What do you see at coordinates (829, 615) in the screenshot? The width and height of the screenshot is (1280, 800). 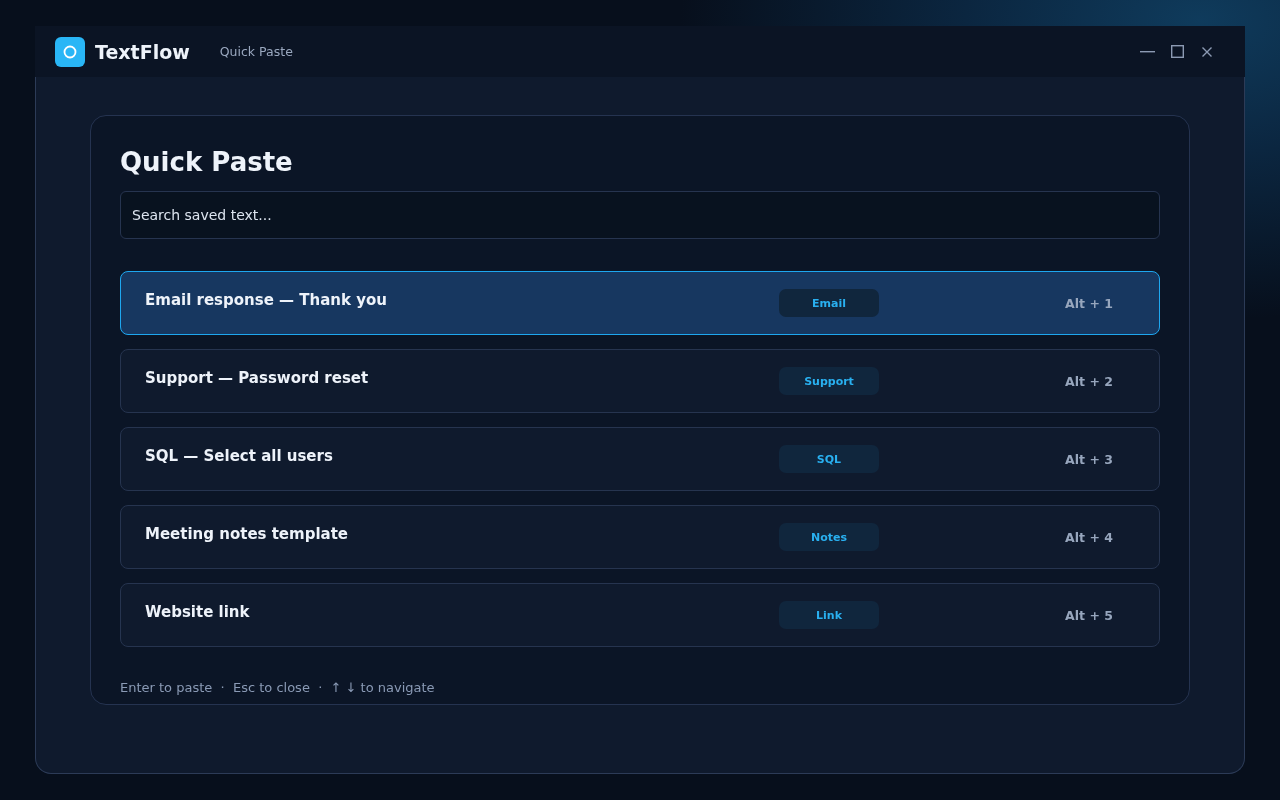 I see `category-tag: Link` at bounding box center [829, 615].